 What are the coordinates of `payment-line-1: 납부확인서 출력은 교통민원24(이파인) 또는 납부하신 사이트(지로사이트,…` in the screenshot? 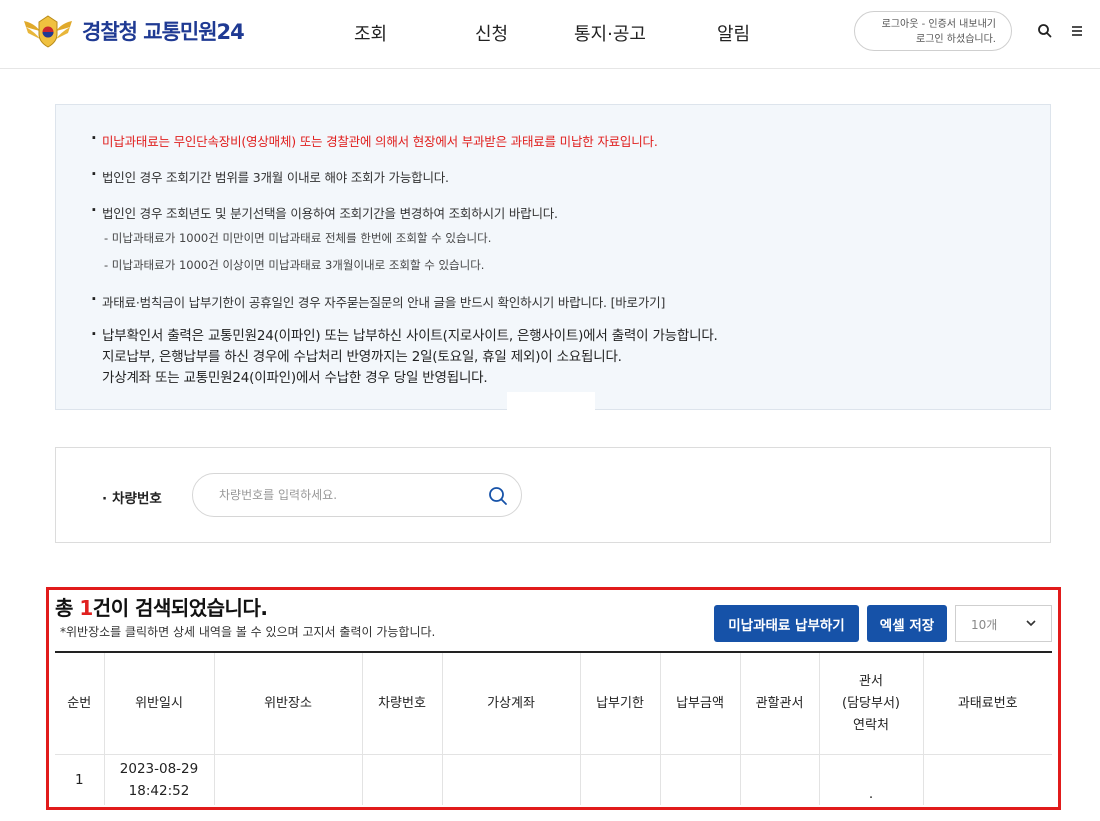 It's located at (410, 336).